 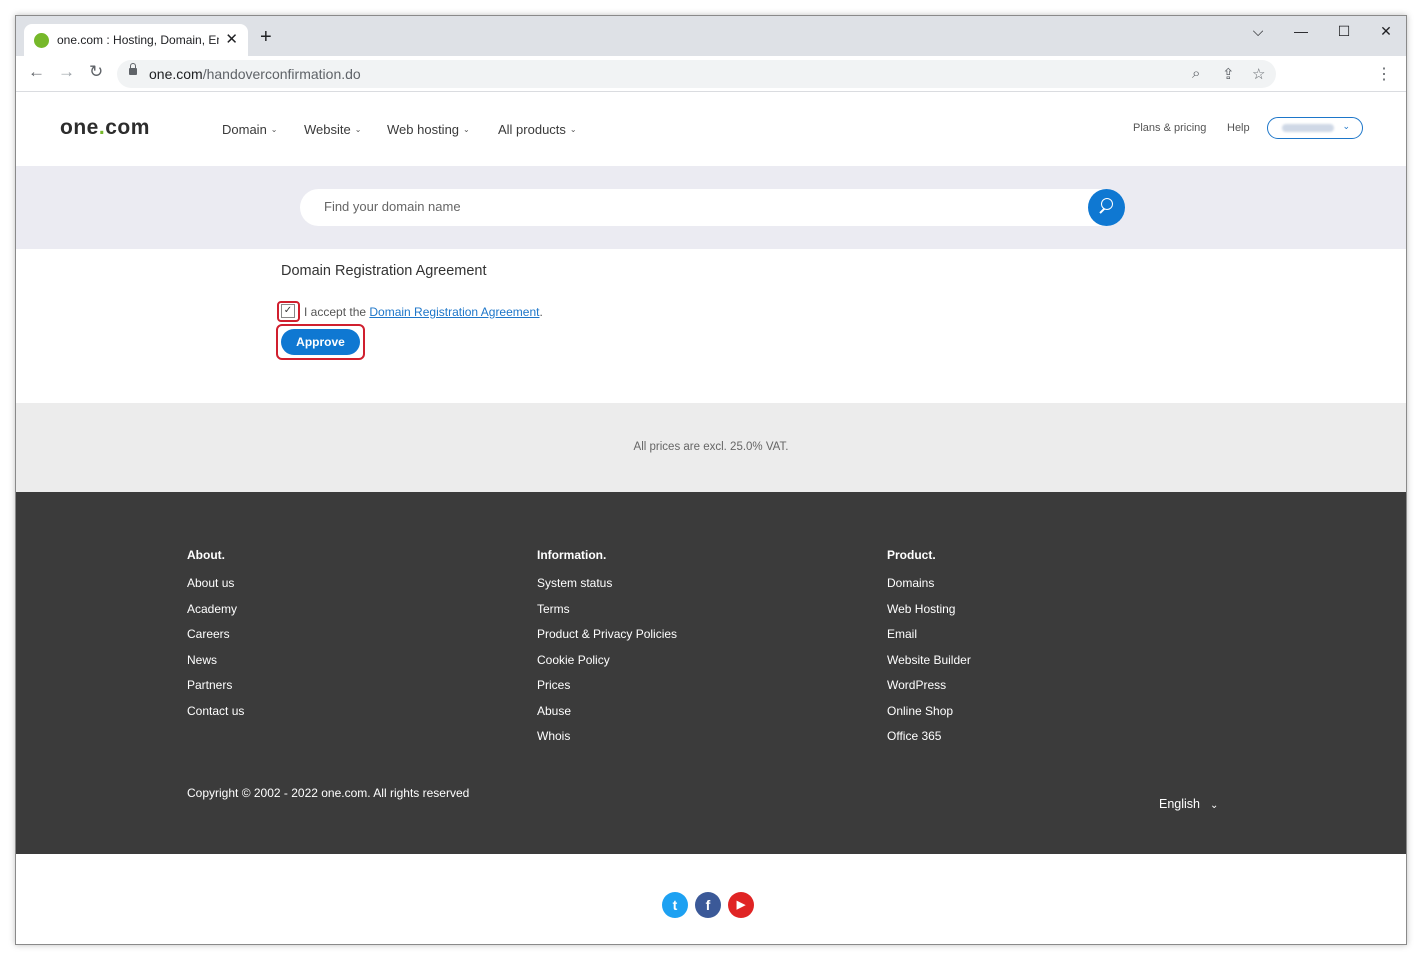 I want to click on vat-band: All prices are excl. 25.0% VAT., so click(x=711, y=447).